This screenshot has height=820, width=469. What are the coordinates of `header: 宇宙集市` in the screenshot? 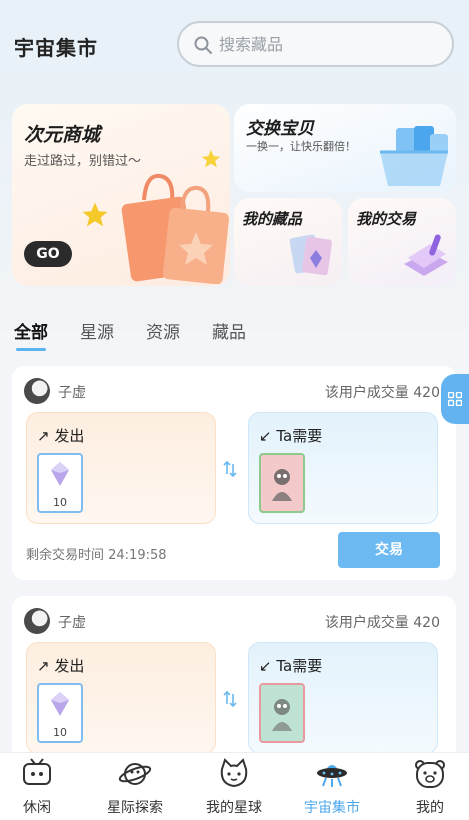 It's located at (234, 45).